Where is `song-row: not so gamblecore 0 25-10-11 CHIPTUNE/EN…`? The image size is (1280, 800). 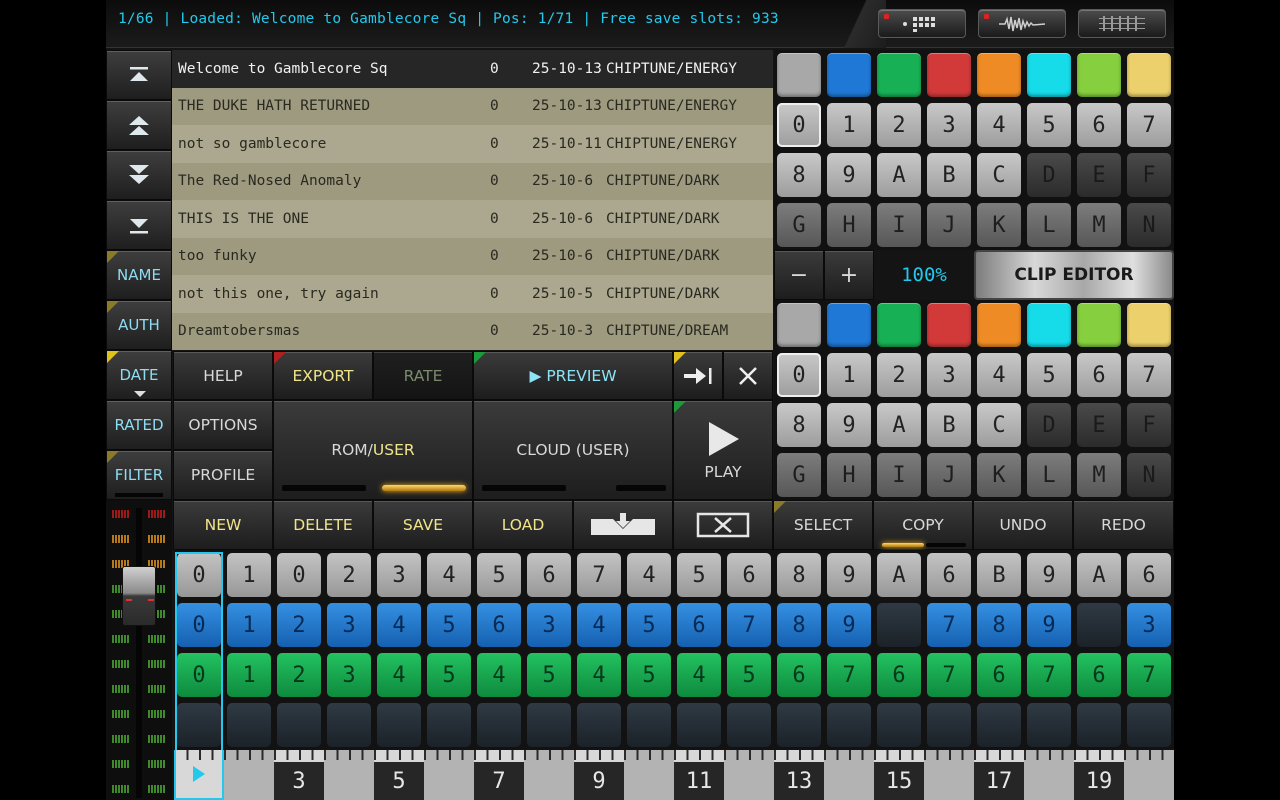 song-row: not so gamblecore 0 25-10-11 CHIPTUNE/EN… is located at coordinates (472, 144).